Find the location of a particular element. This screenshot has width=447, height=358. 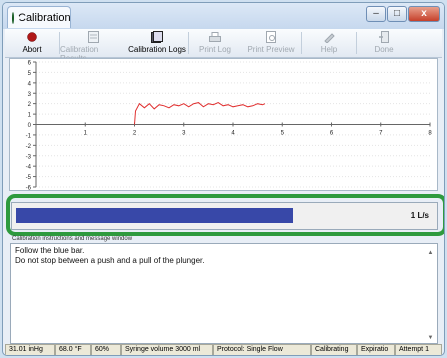

app-icon is located at coordinates (16, 17).